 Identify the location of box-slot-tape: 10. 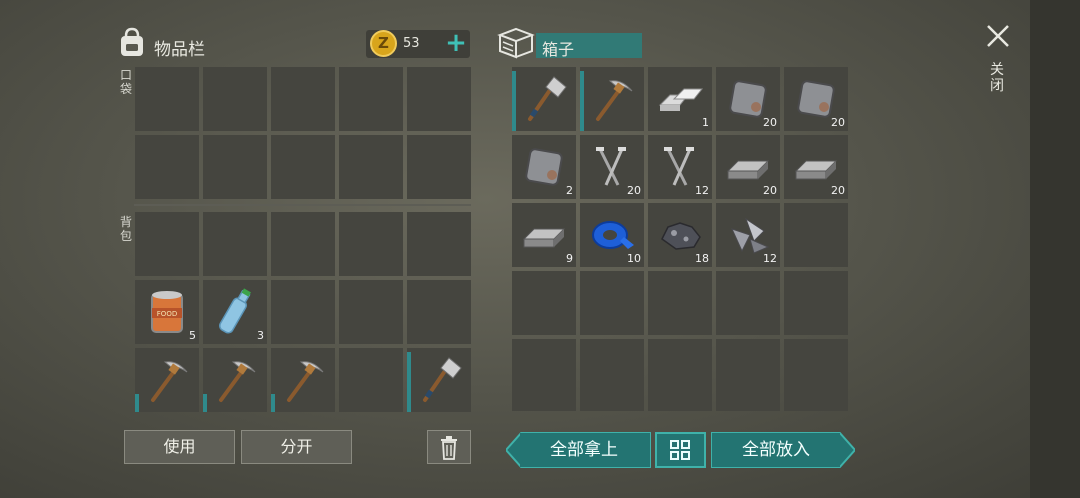
(612, 235).